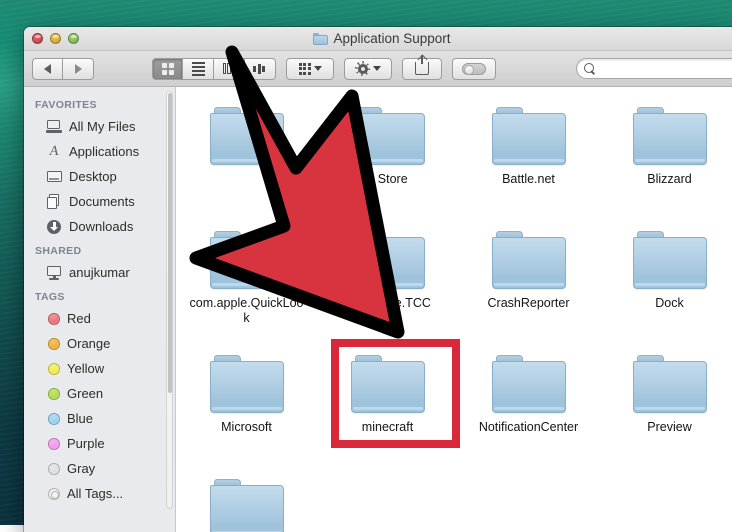  Describe the element at coordinates (50, 297) in the screenshot. I see `sidebar-section-header: TAGS` at that location.